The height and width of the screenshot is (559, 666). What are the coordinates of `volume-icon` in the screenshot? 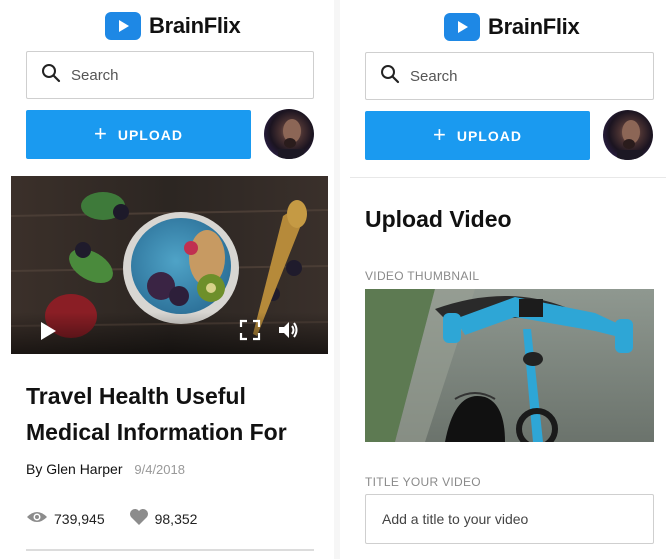 It's located at (288, 332).